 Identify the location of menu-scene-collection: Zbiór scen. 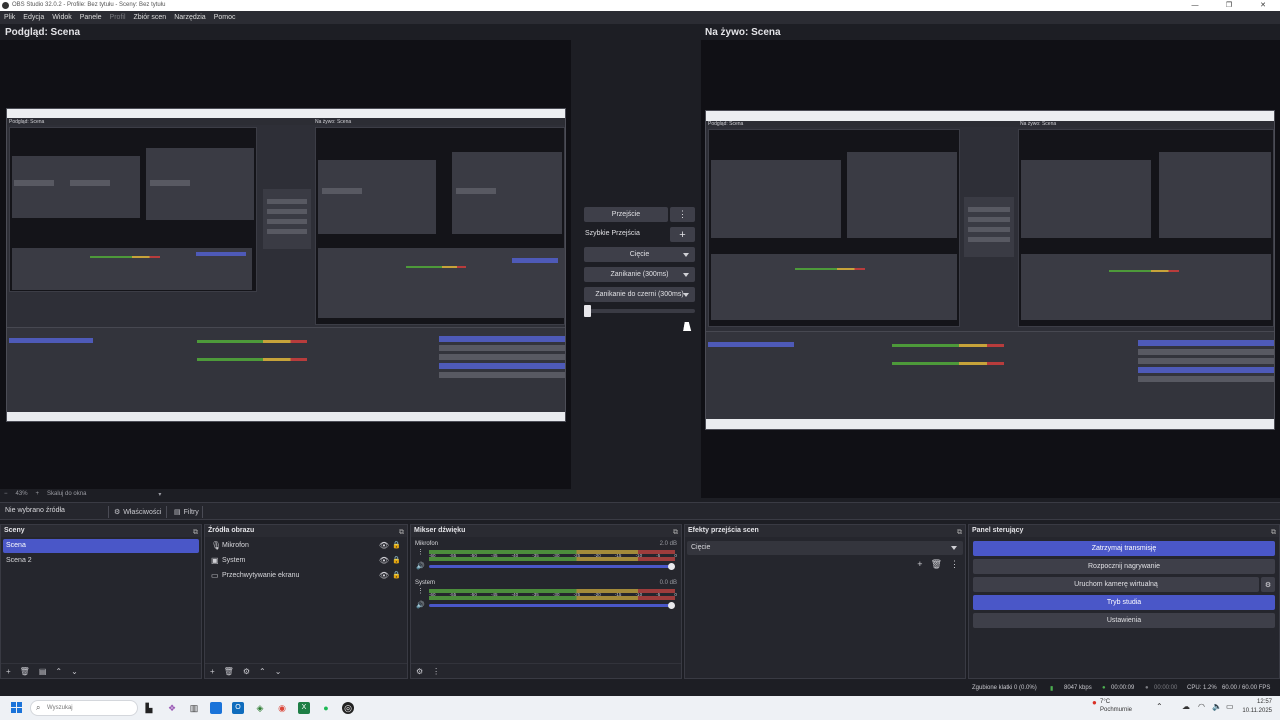
(150, 17).